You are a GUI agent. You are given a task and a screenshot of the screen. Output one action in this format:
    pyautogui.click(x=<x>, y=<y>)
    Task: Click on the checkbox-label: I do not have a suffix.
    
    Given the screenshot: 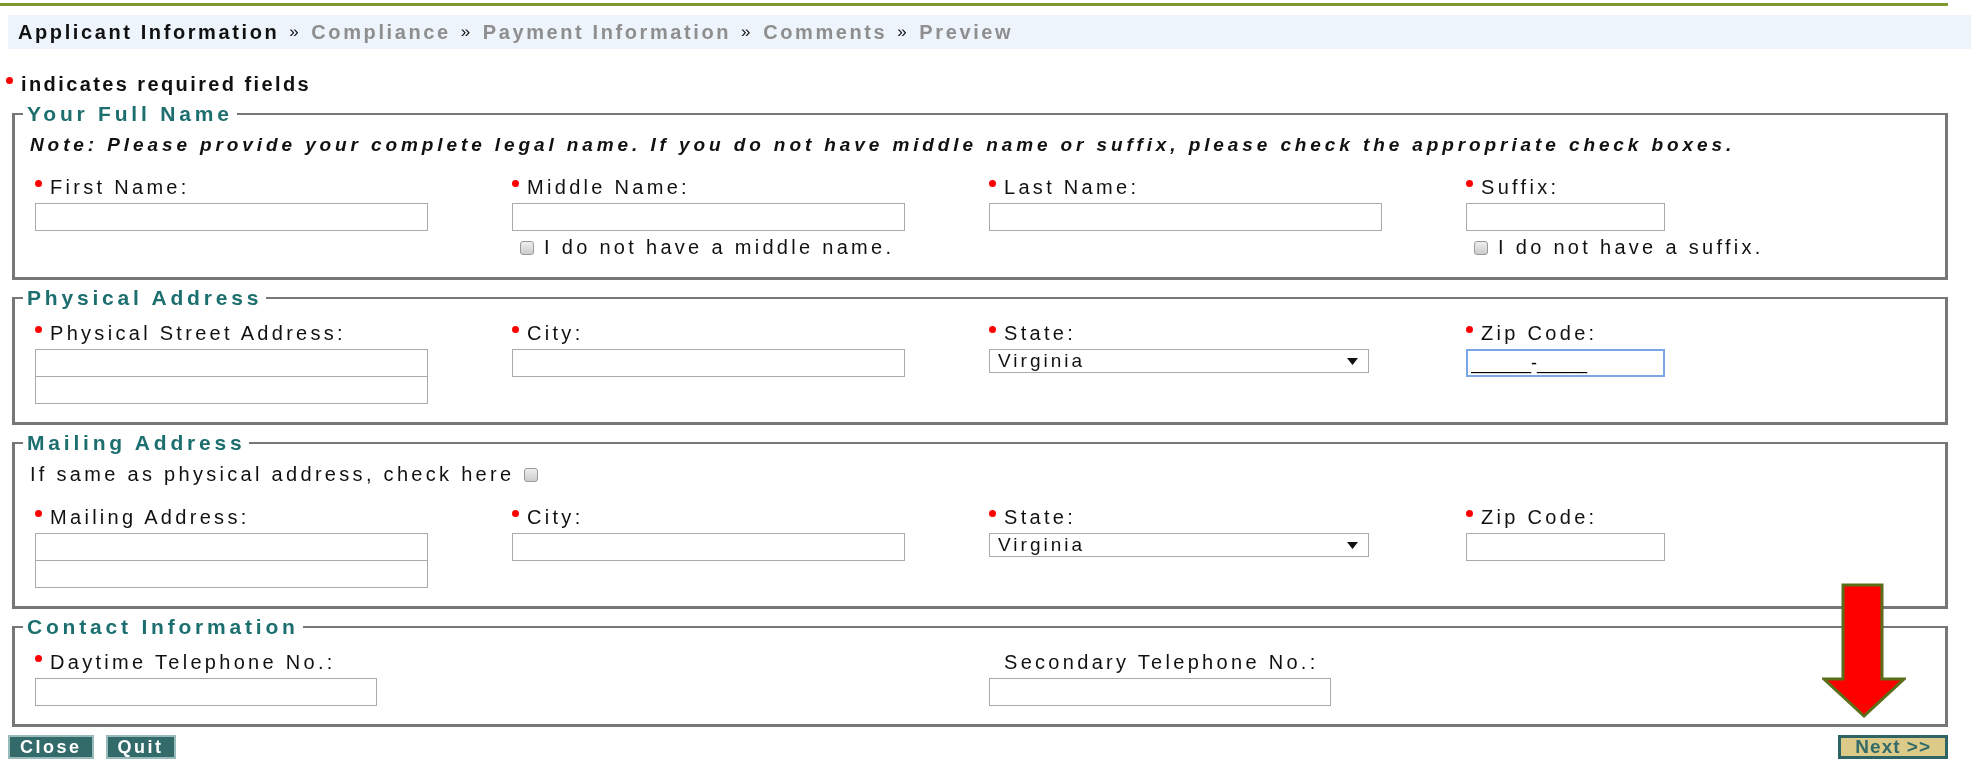 What is the action you would take?
    pyautogui.click(x=1631, y=247)
    